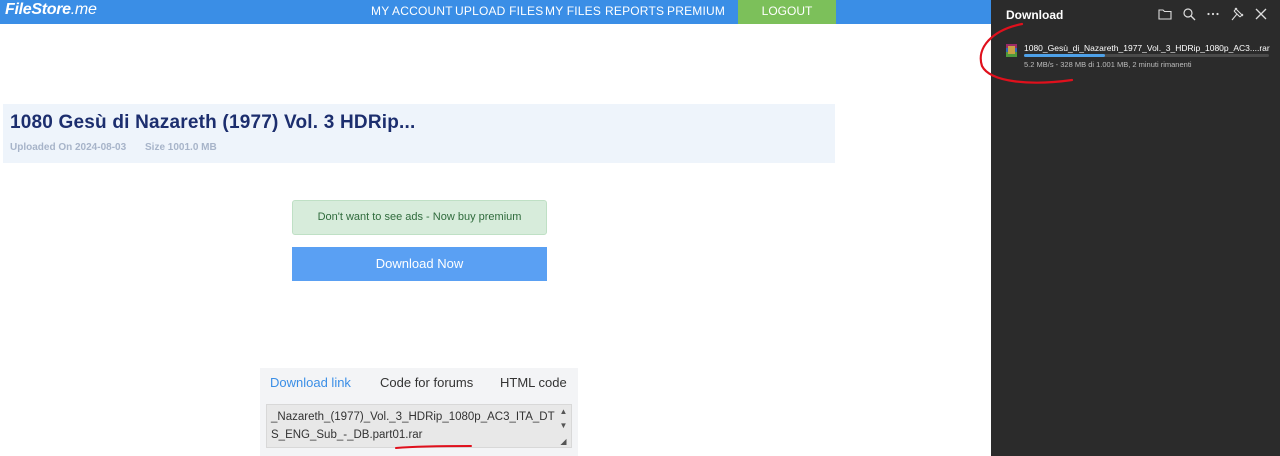 The width and height of the screenshot is (1280, 456). What do you see at coordinates (563, 442) in the screenshot?
I see `resize-handle-icon: ◢` at bounding box center [563, 442].